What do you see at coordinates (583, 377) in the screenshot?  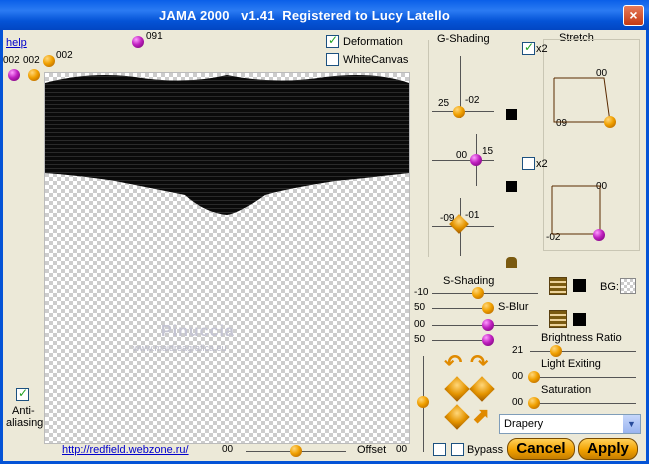 I see `light-exiting-track` at bounding box center [583, 377].